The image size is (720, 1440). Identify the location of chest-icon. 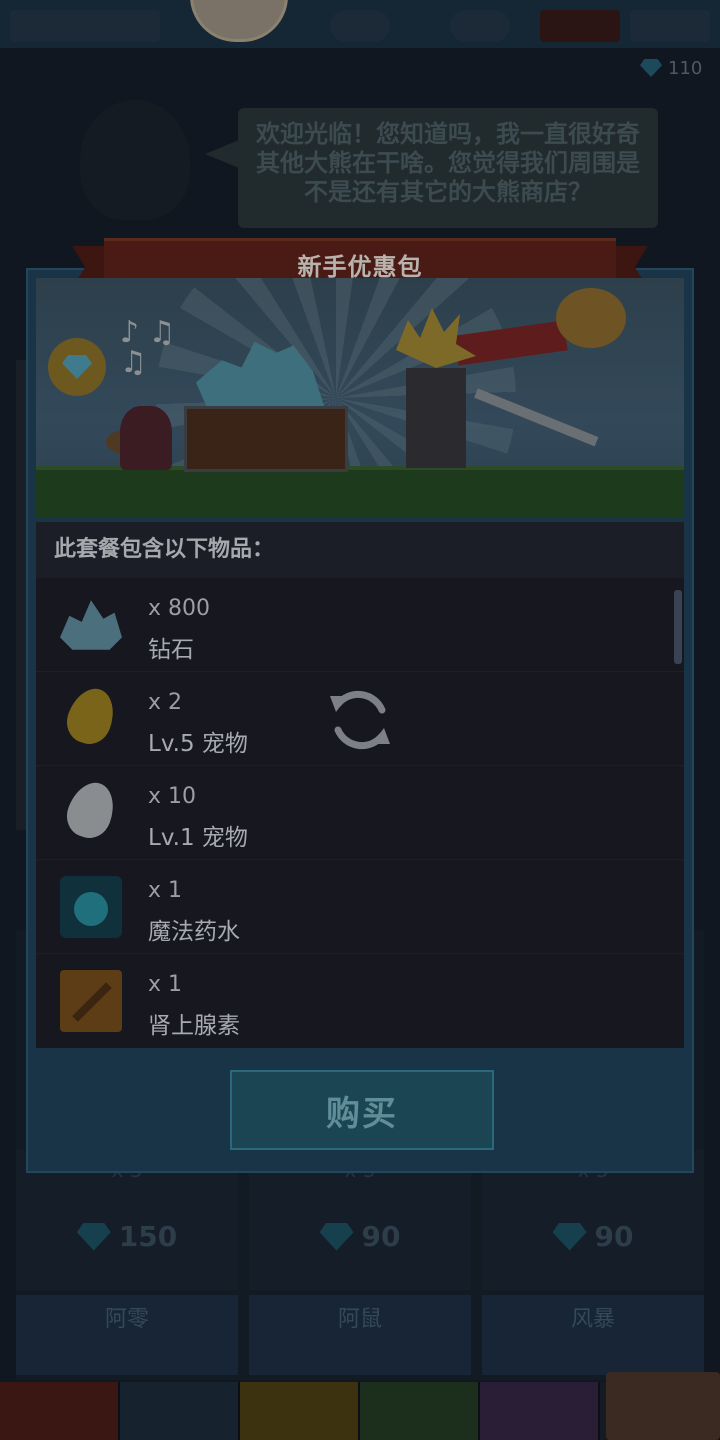
(663, 1406).